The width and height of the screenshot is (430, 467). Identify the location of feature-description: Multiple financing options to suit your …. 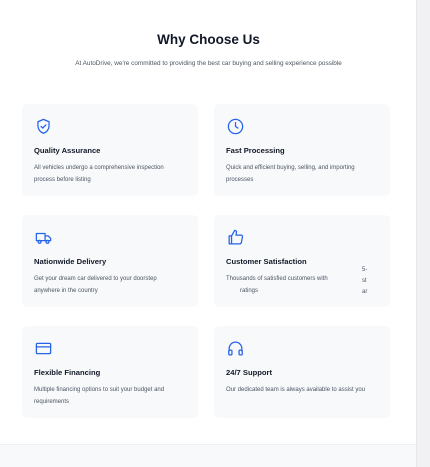
(99, 396).